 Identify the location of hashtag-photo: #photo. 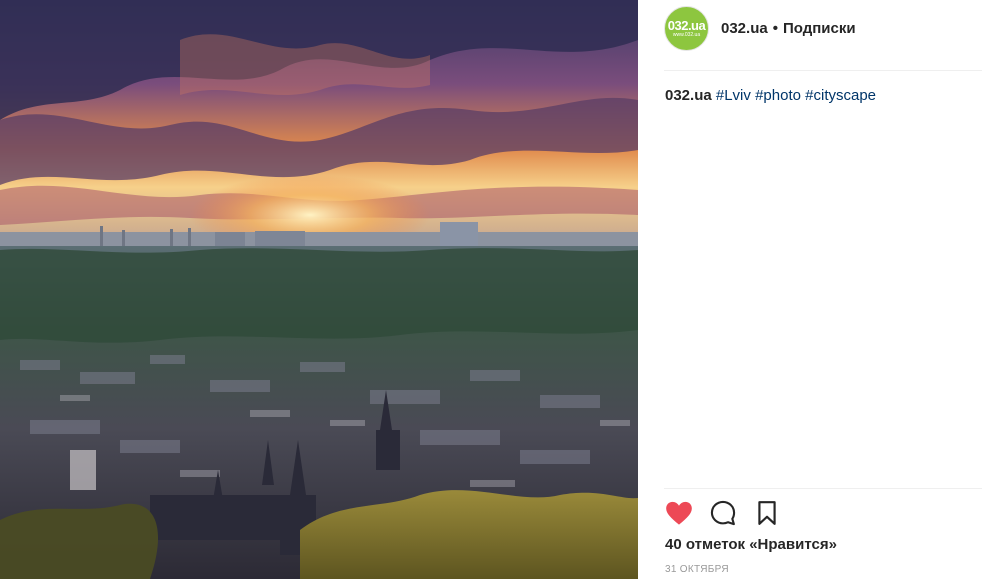
(778, 95).